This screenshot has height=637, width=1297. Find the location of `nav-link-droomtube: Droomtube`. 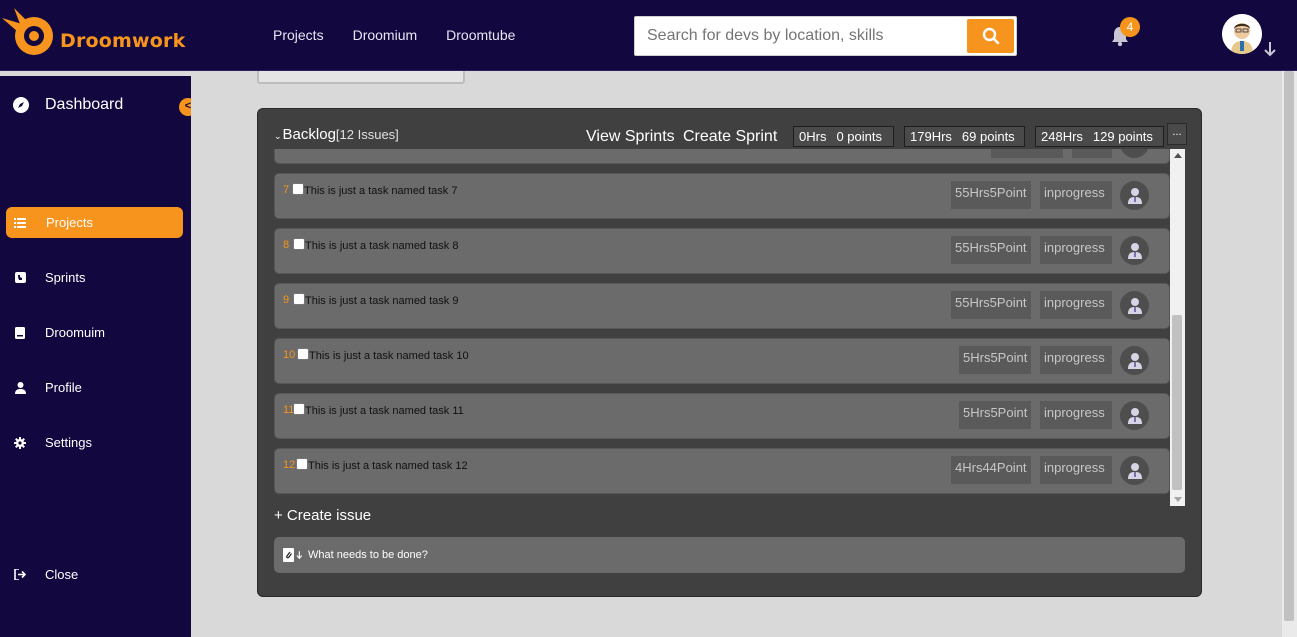

nav-link-droomtube: Droomtube is located at coordinates (480, 35).